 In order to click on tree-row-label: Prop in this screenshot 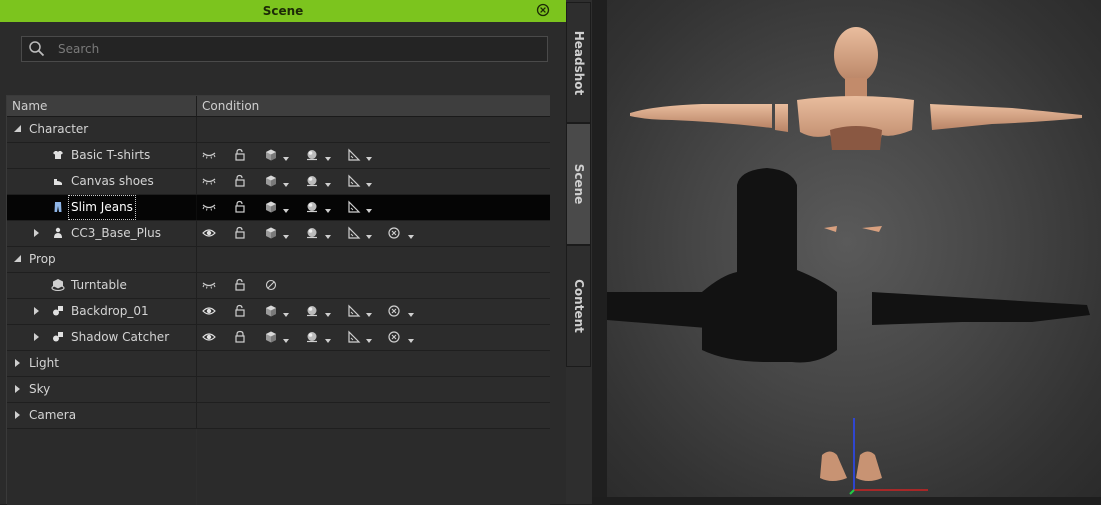, I will do `click(42, 259)`.